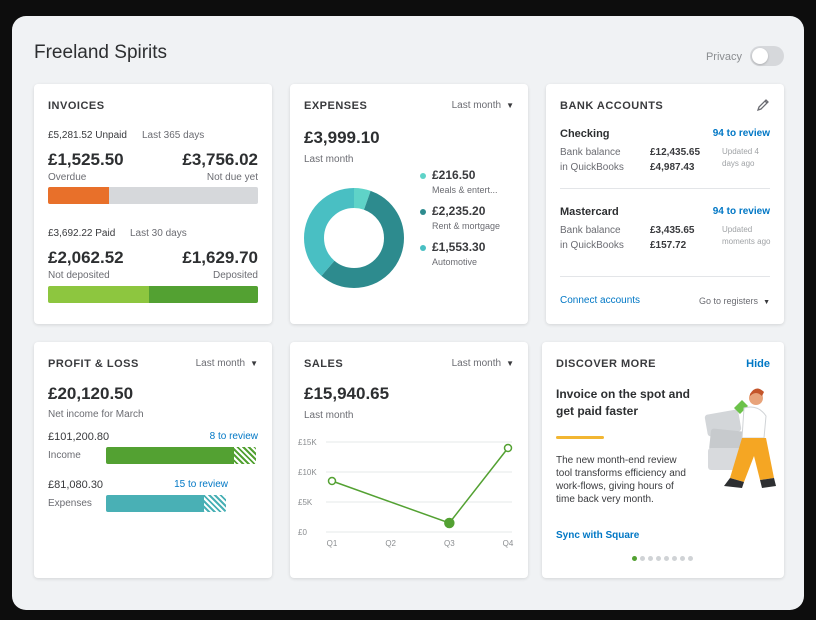 Image resolution: width=816 pixels, height=620 pixels. I want to click on income-label: Income, so click(64, 455).